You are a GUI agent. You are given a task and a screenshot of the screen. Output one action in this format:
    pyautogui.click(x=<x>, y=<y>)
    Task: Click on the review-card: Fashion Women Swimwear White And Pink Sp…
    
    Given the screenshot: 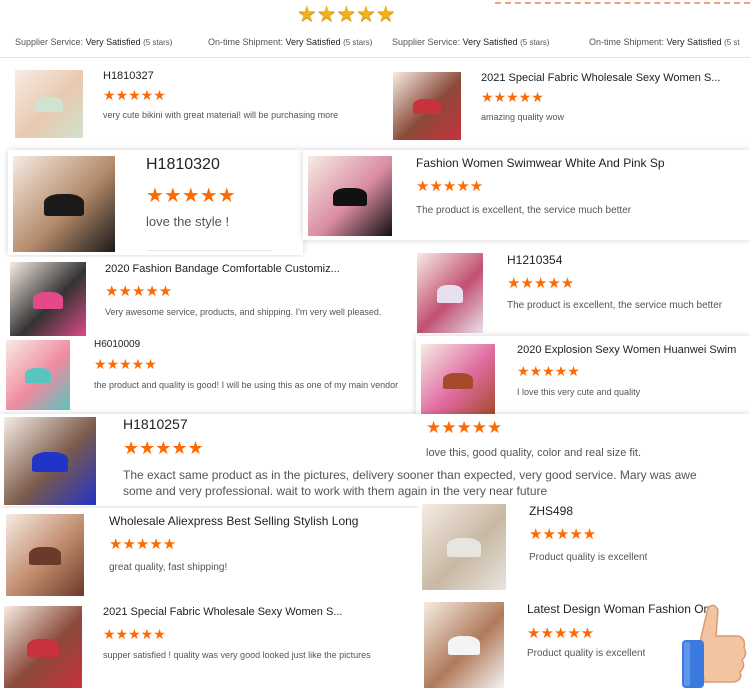 What is the action you would take?
    pyautogui.click(x=526, y=195)
    